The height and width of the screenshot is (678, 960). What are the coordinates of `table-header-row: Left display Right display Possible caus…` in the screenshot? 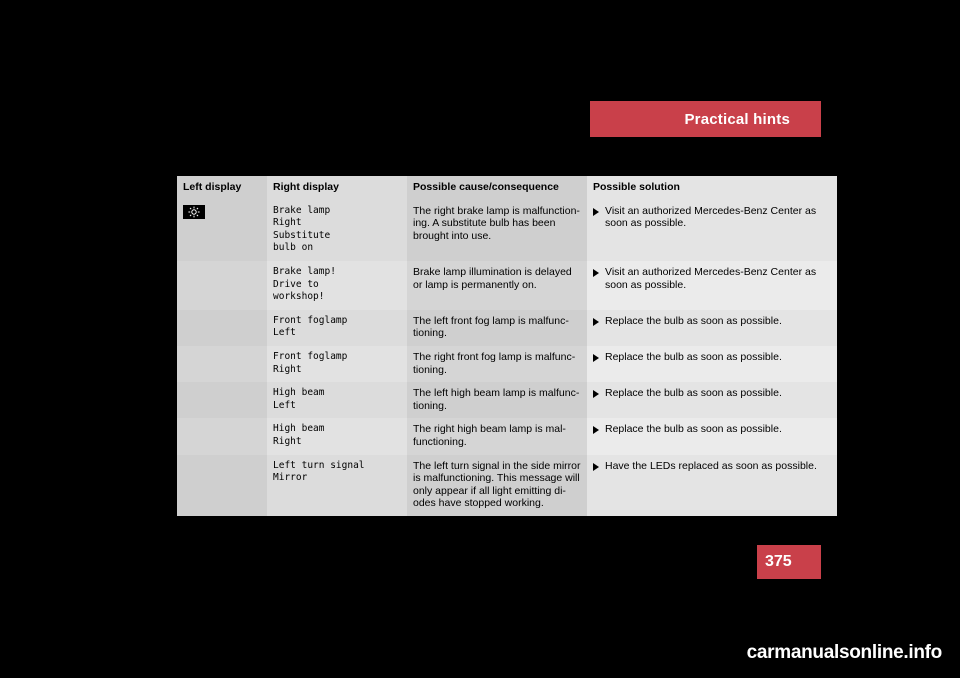 It's located at (507, 188).